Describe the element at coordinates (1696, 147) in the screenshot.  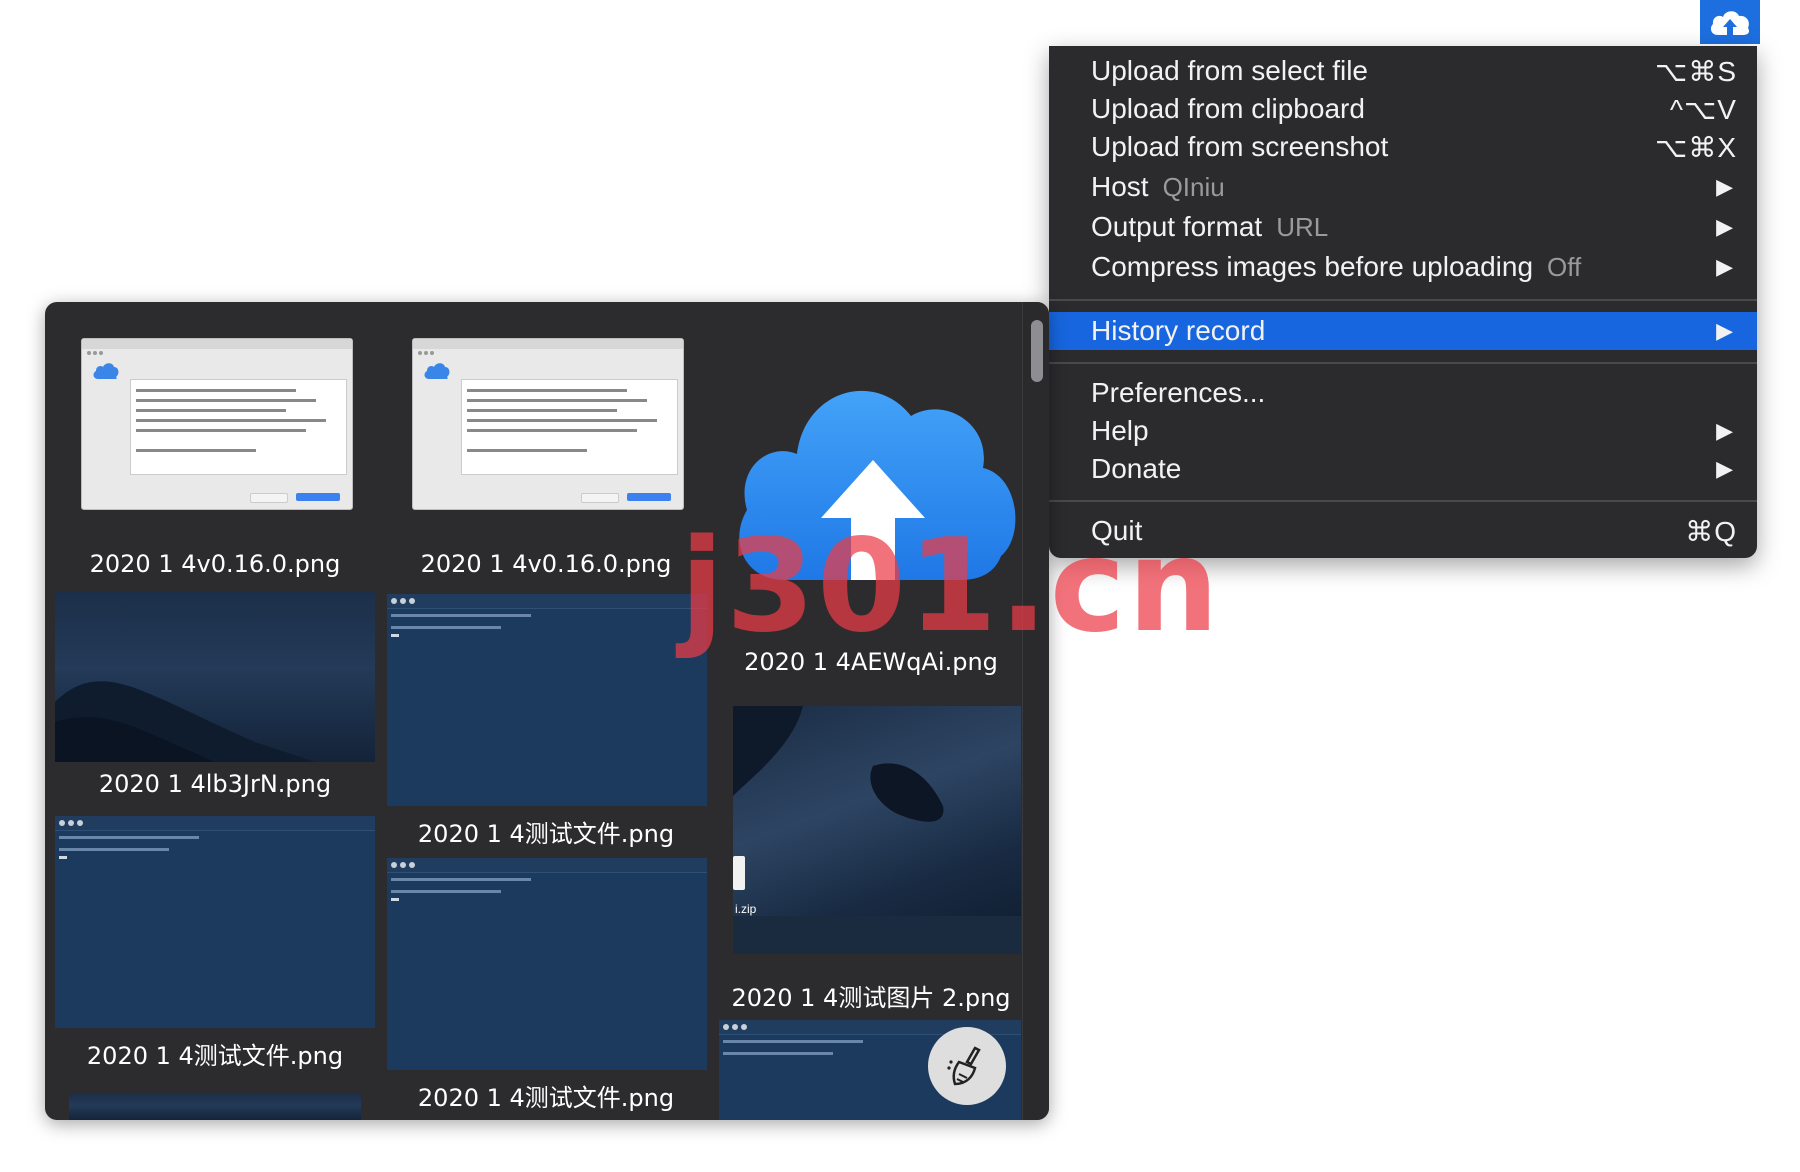
I see `shortcut-label: ⌥⌘X` at that location.